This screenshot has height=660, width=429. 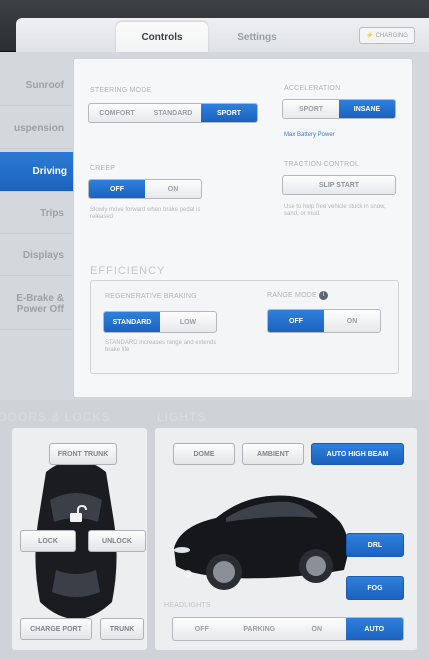 I want to click on unlock-icon, so click(x=77, y=513).